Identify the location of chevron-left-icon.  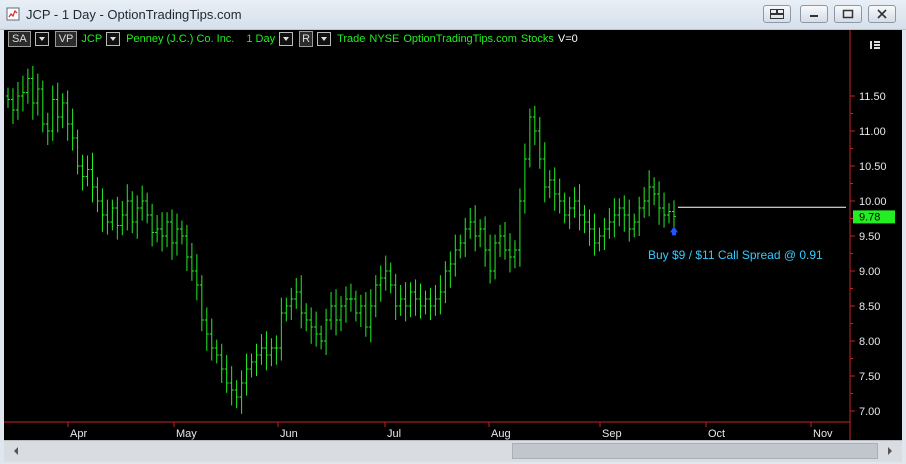
(16, 451).